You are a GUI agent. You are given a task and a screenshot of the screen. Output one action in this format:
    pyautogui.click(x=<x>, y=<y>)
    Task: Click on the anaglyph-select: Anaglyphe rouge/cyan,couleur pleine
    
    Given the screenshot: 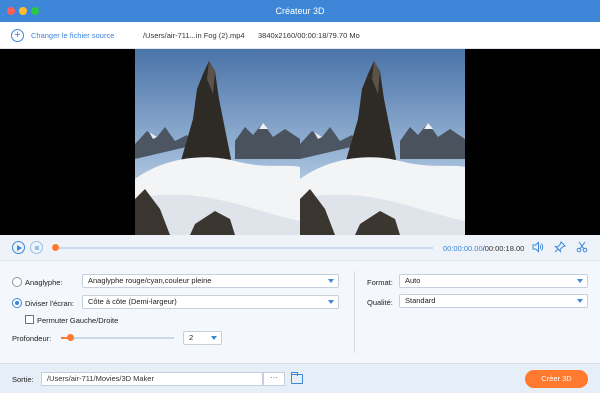 What is the action you would take?
    pyautogui.click(x=210, y=281)
    